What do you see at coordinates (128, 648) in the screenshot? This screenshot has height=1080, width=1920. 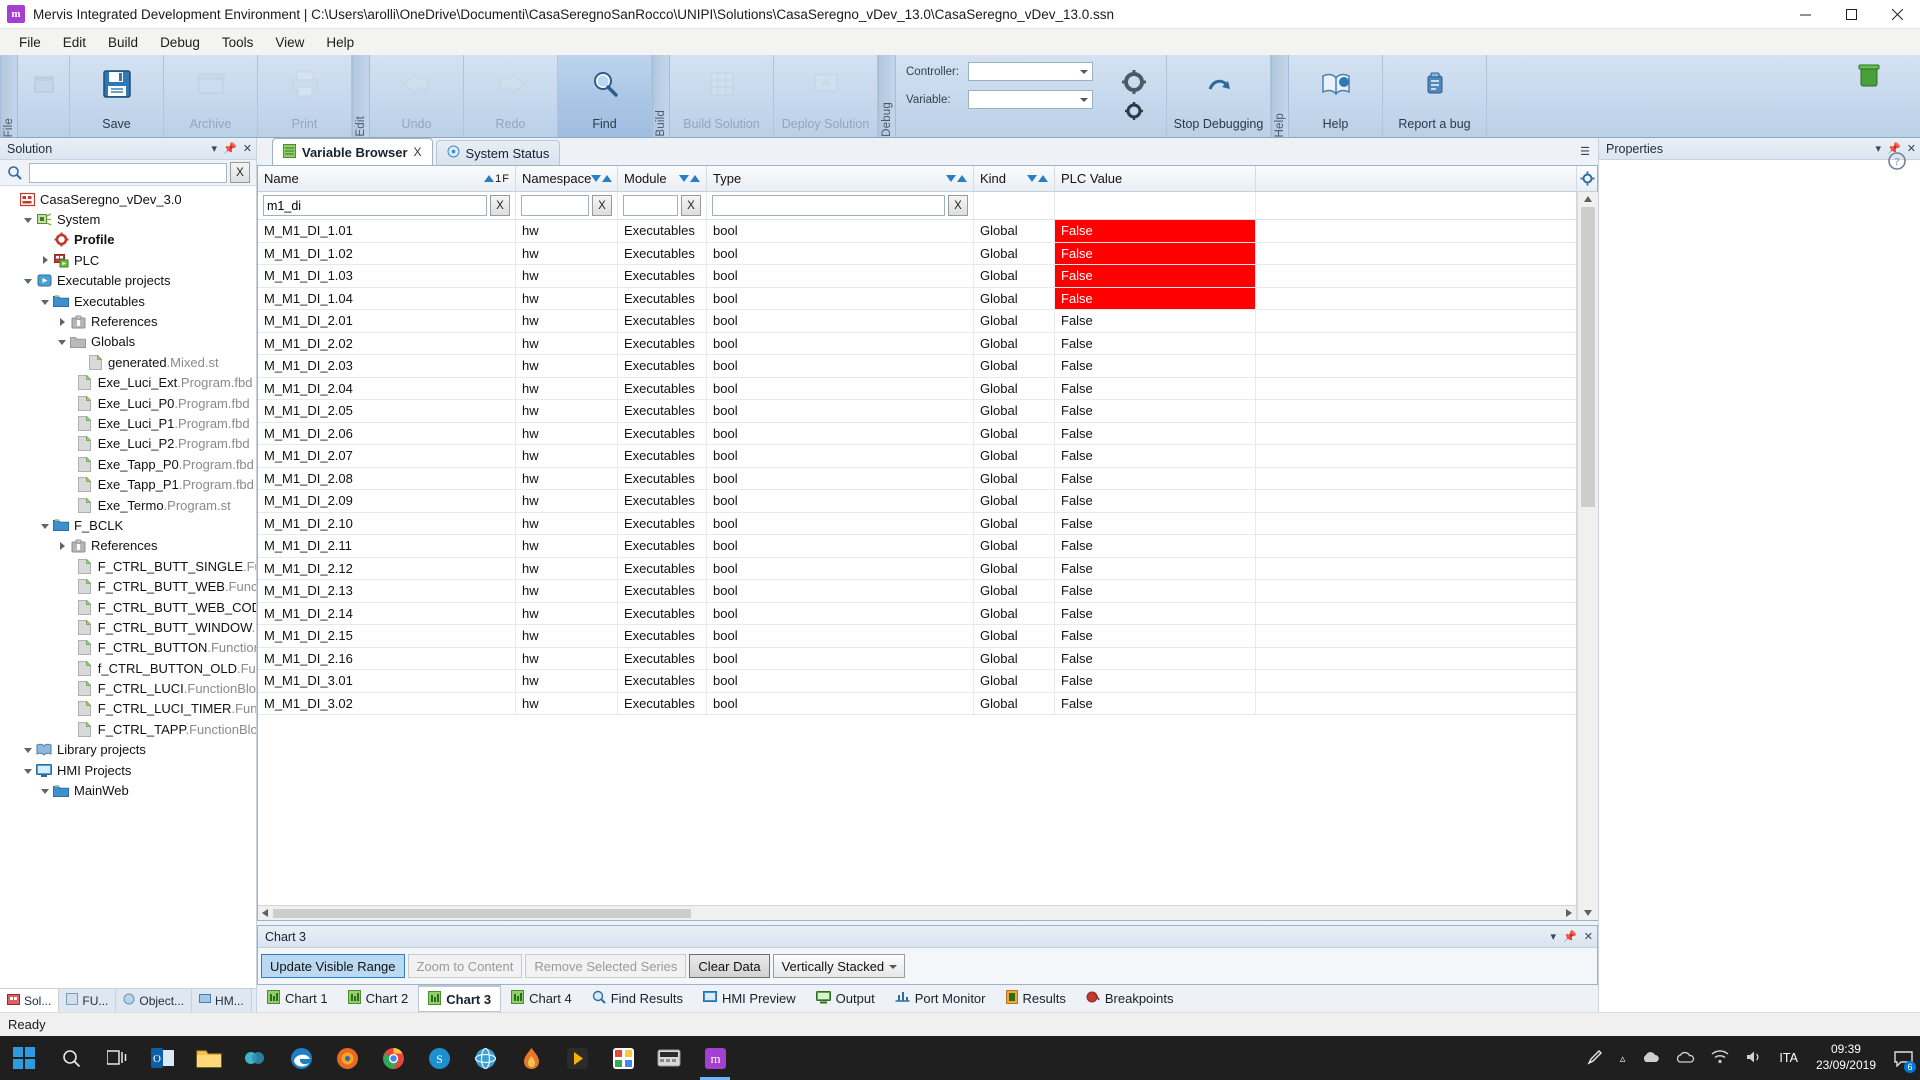 I see `tree-item: F_CTRL_BUTTON.Function` at bounding box center [128, 648].